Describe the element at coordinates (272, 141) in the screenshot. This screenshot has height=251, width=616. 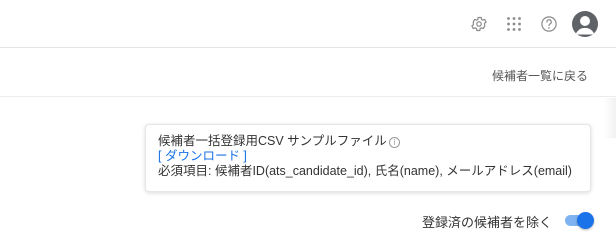
I see `card-title: 候補者一括登録用CSV サンプルファイル` at that location.